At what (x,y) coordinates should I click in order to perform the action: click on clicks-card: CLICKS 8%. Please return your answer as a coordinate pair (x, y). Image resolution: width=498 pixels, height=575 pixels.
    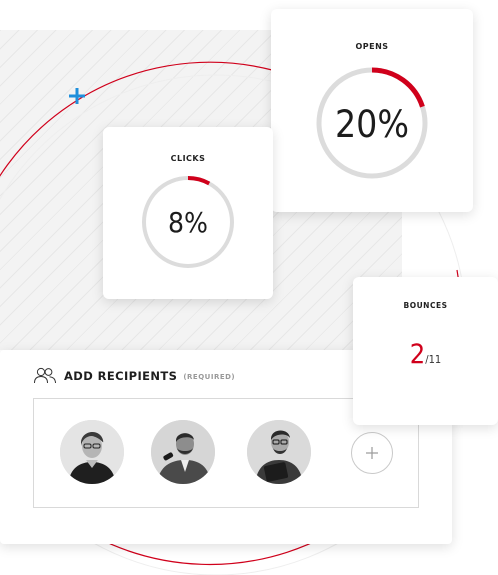
    Looking at the image, I should click on (188, 213).